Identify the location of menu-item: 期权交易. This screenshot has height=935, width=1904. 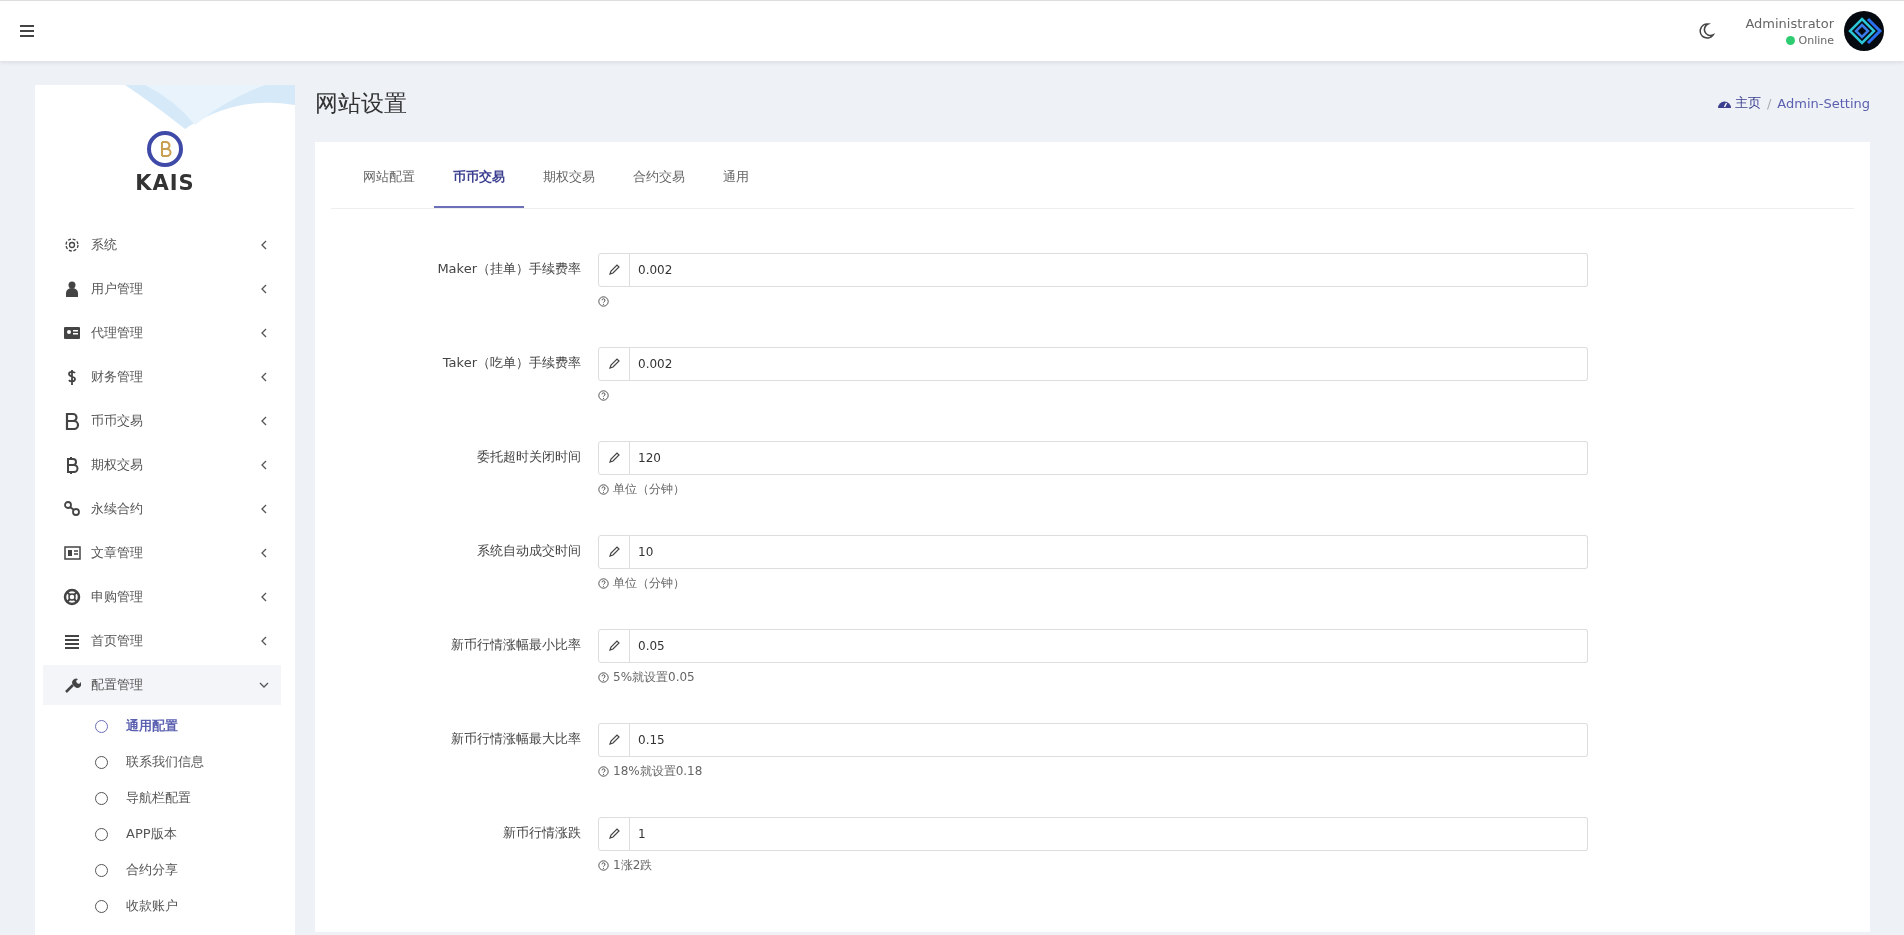
(162, 465).